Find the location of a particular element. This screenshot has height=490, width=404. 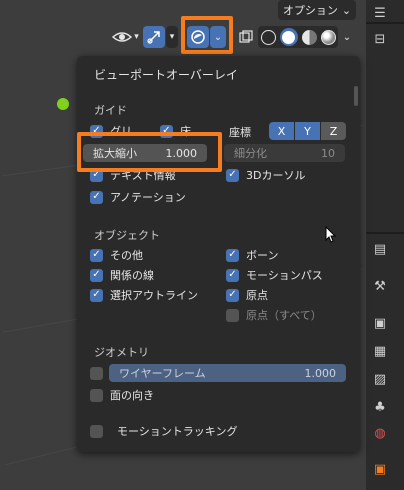

mouse-cursor-icon is located at coordinates (331, 234).